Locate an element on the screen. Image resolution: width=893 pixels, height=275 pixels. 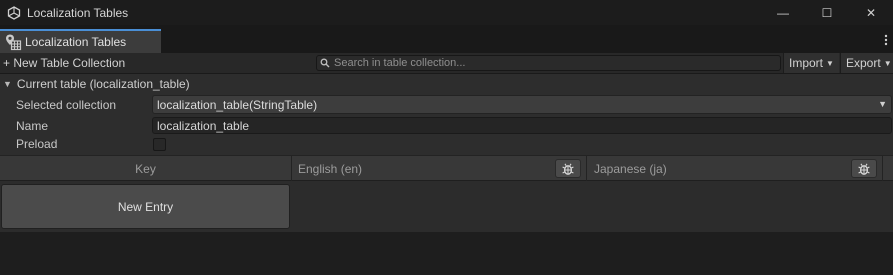
export-label: Export is located at coordinates (863, 63).